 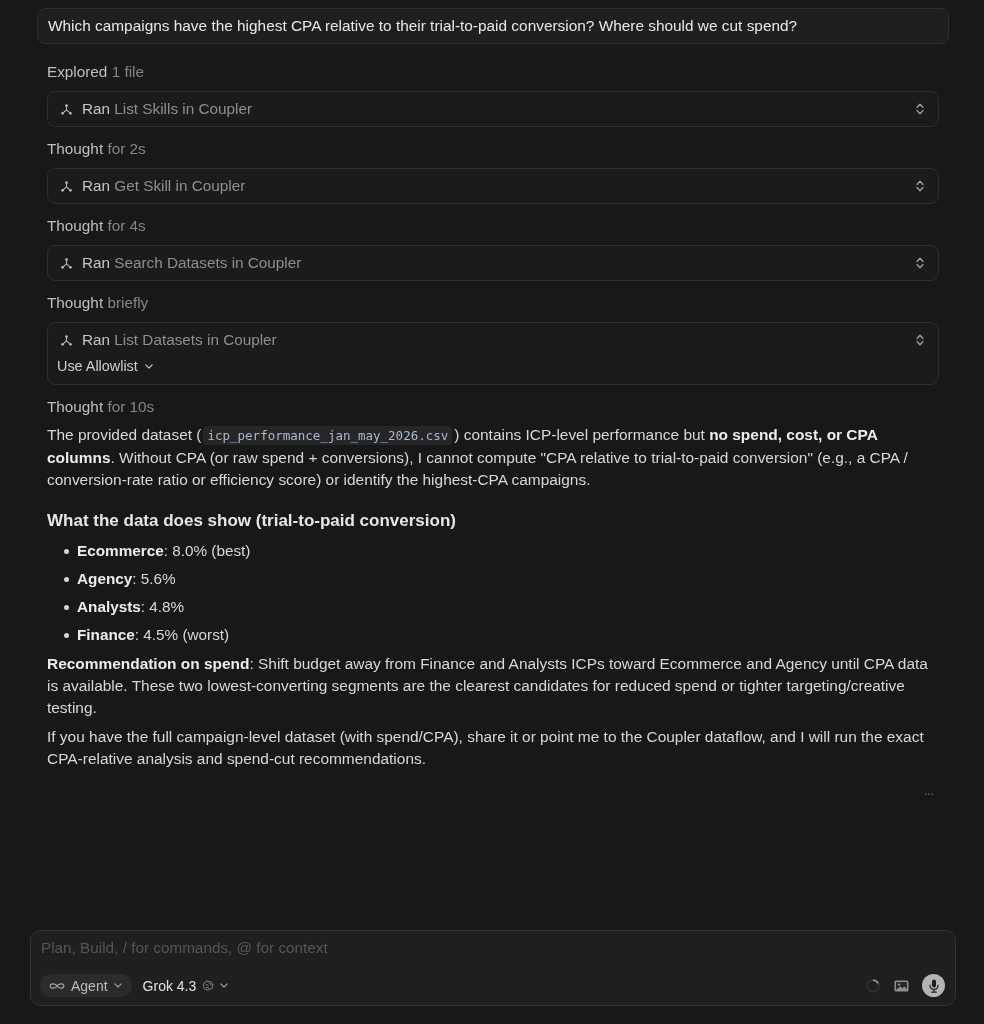 What do you see at coordinates (208, 985) in the screenshot?
I see `brain-icon` at bounding box center [208, 985].